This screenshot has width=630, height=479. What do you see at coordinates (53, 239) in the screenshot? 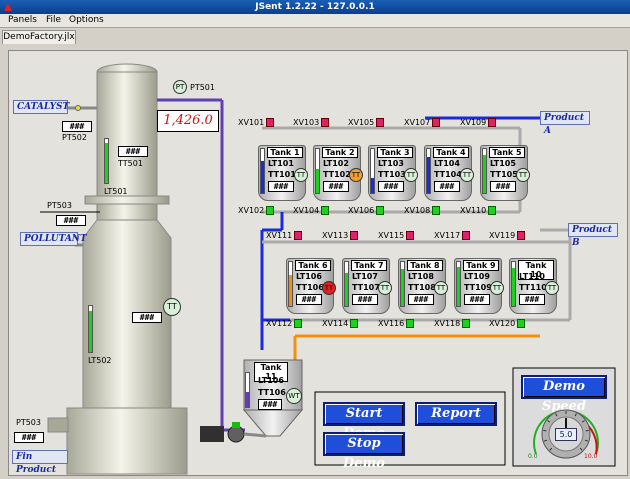
I see `pollutant-tag: POLLUTANT` at bounding box center [53, 239].